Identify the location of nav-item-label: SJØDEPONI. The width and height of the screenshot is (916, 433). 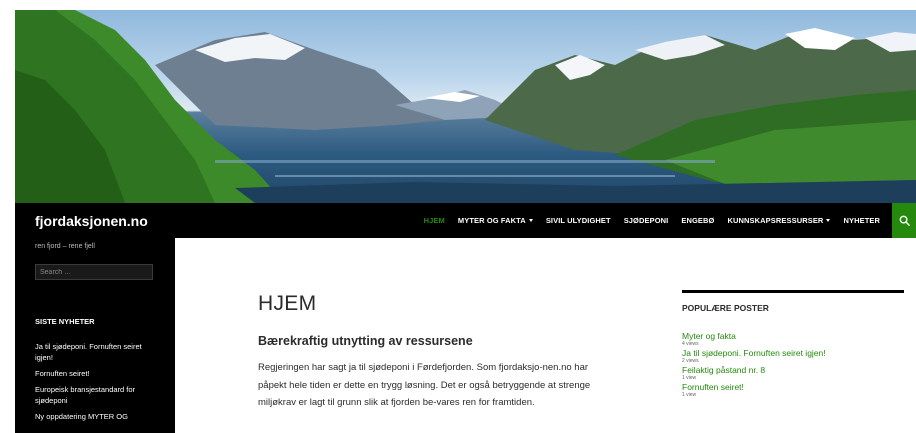
(646, 220).